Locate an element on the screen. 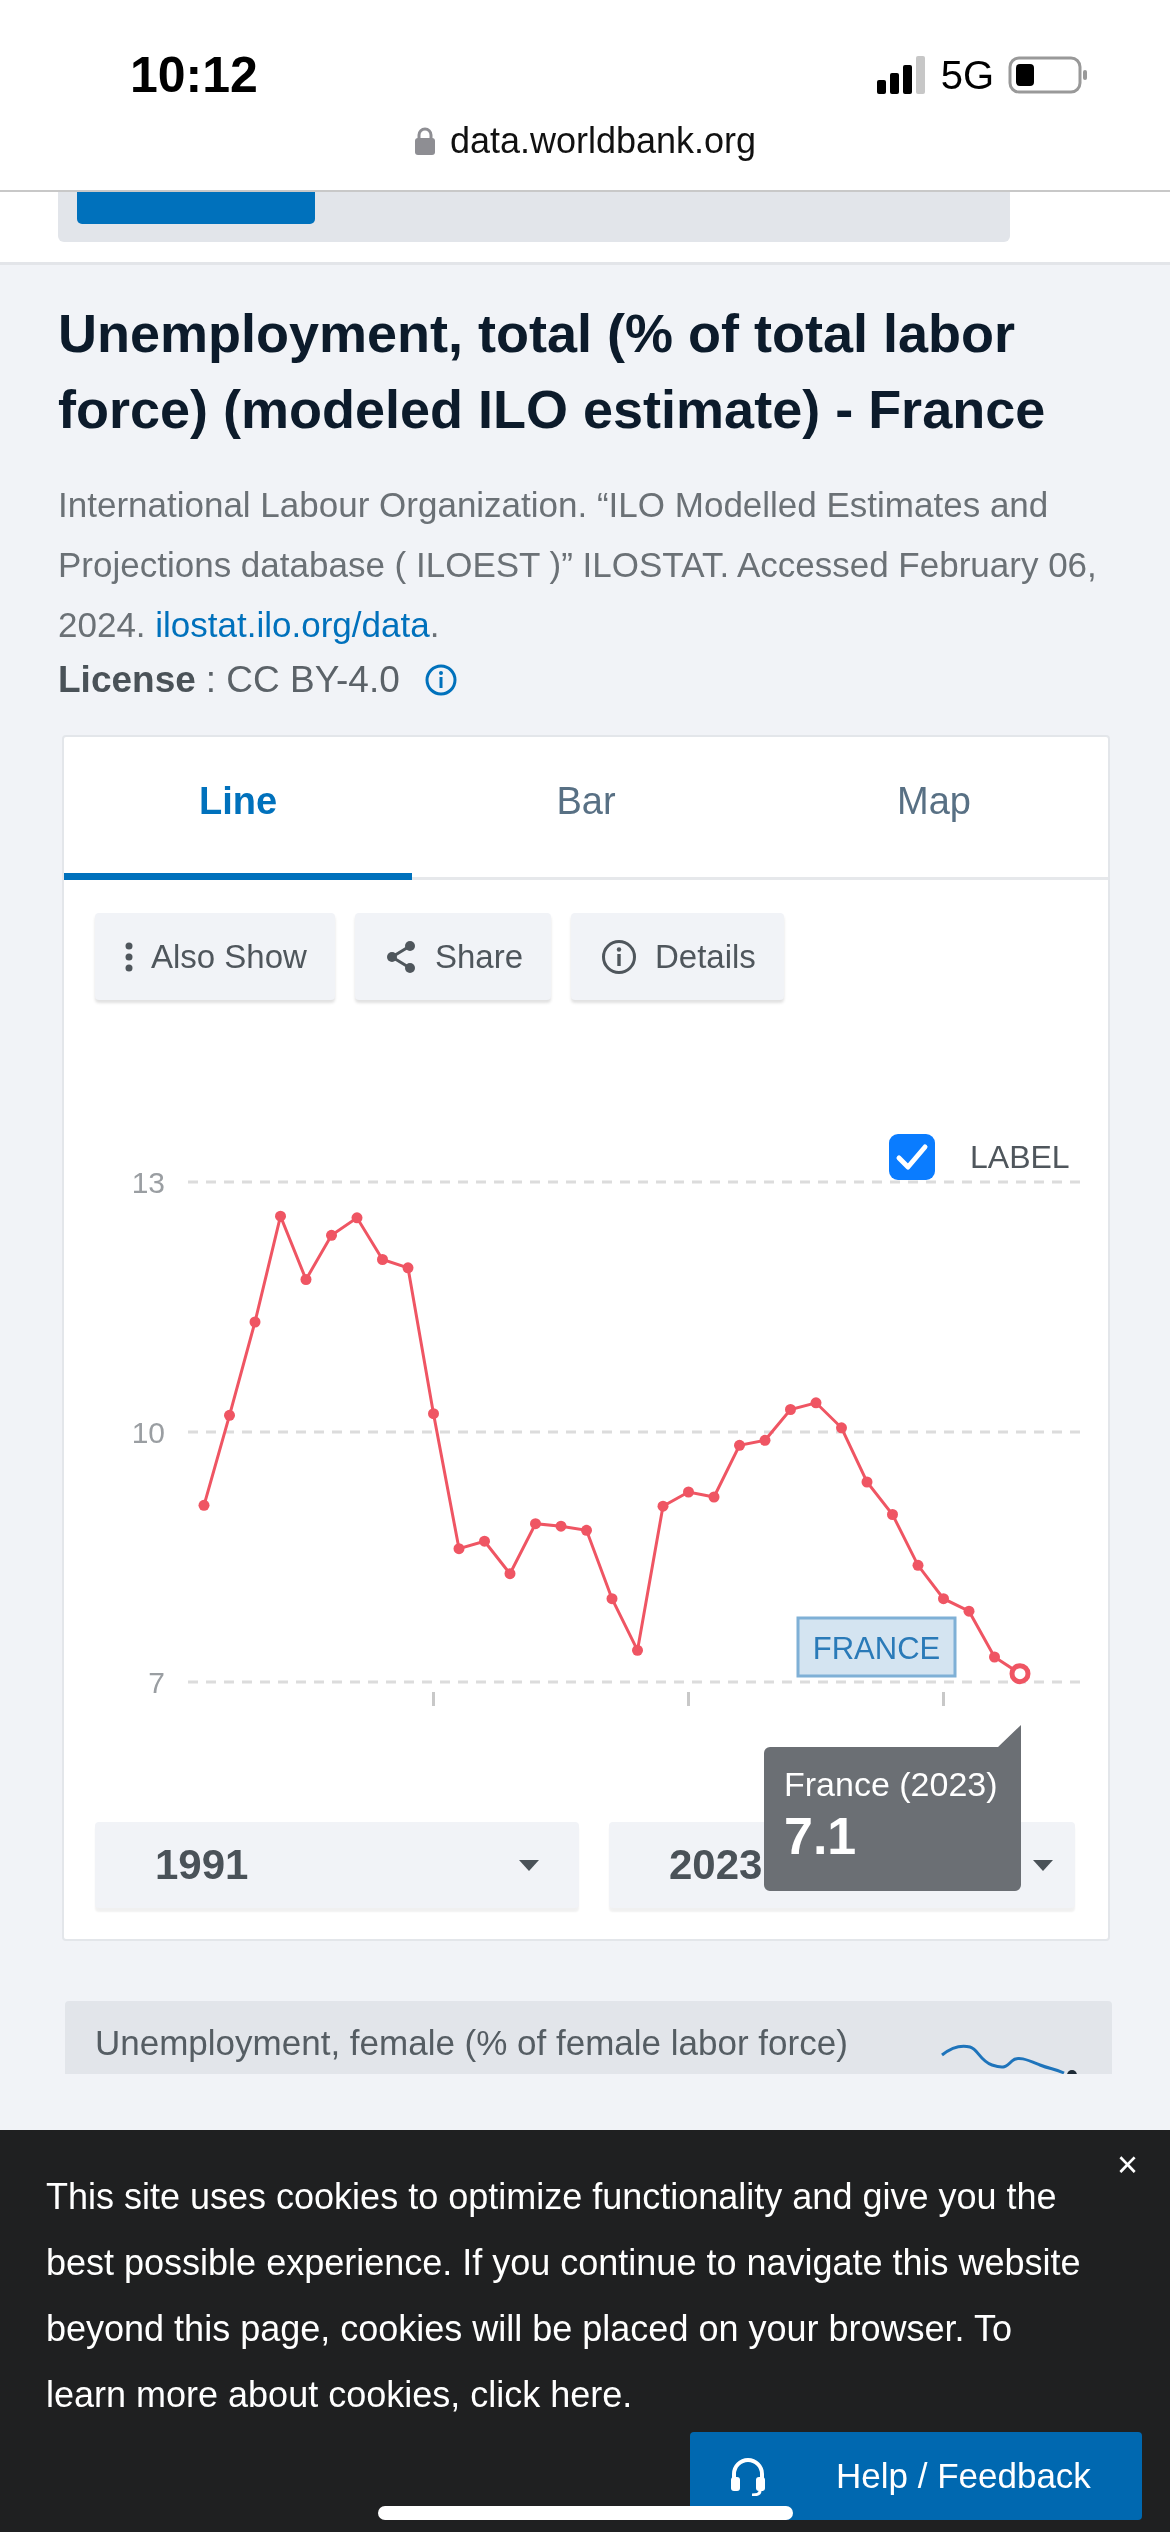  tooltip-title: France (2023) is located at coordinates (891, 1784).